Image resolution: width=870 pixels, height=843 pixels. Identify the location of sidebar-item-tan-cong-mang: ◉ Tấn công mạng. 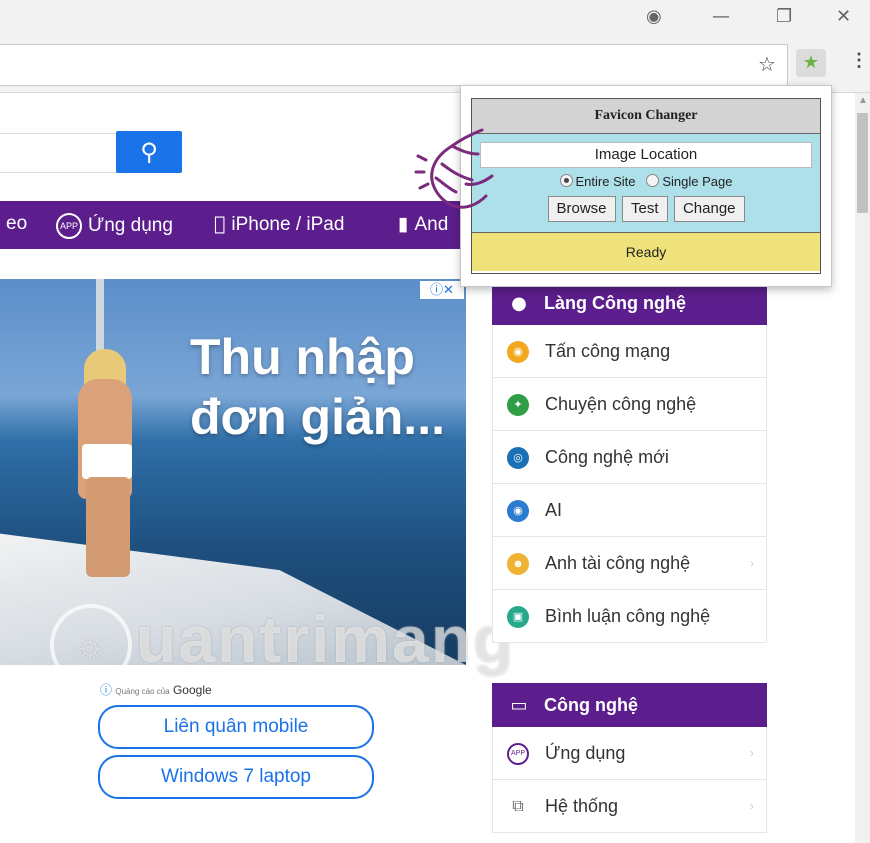
(629, 351).